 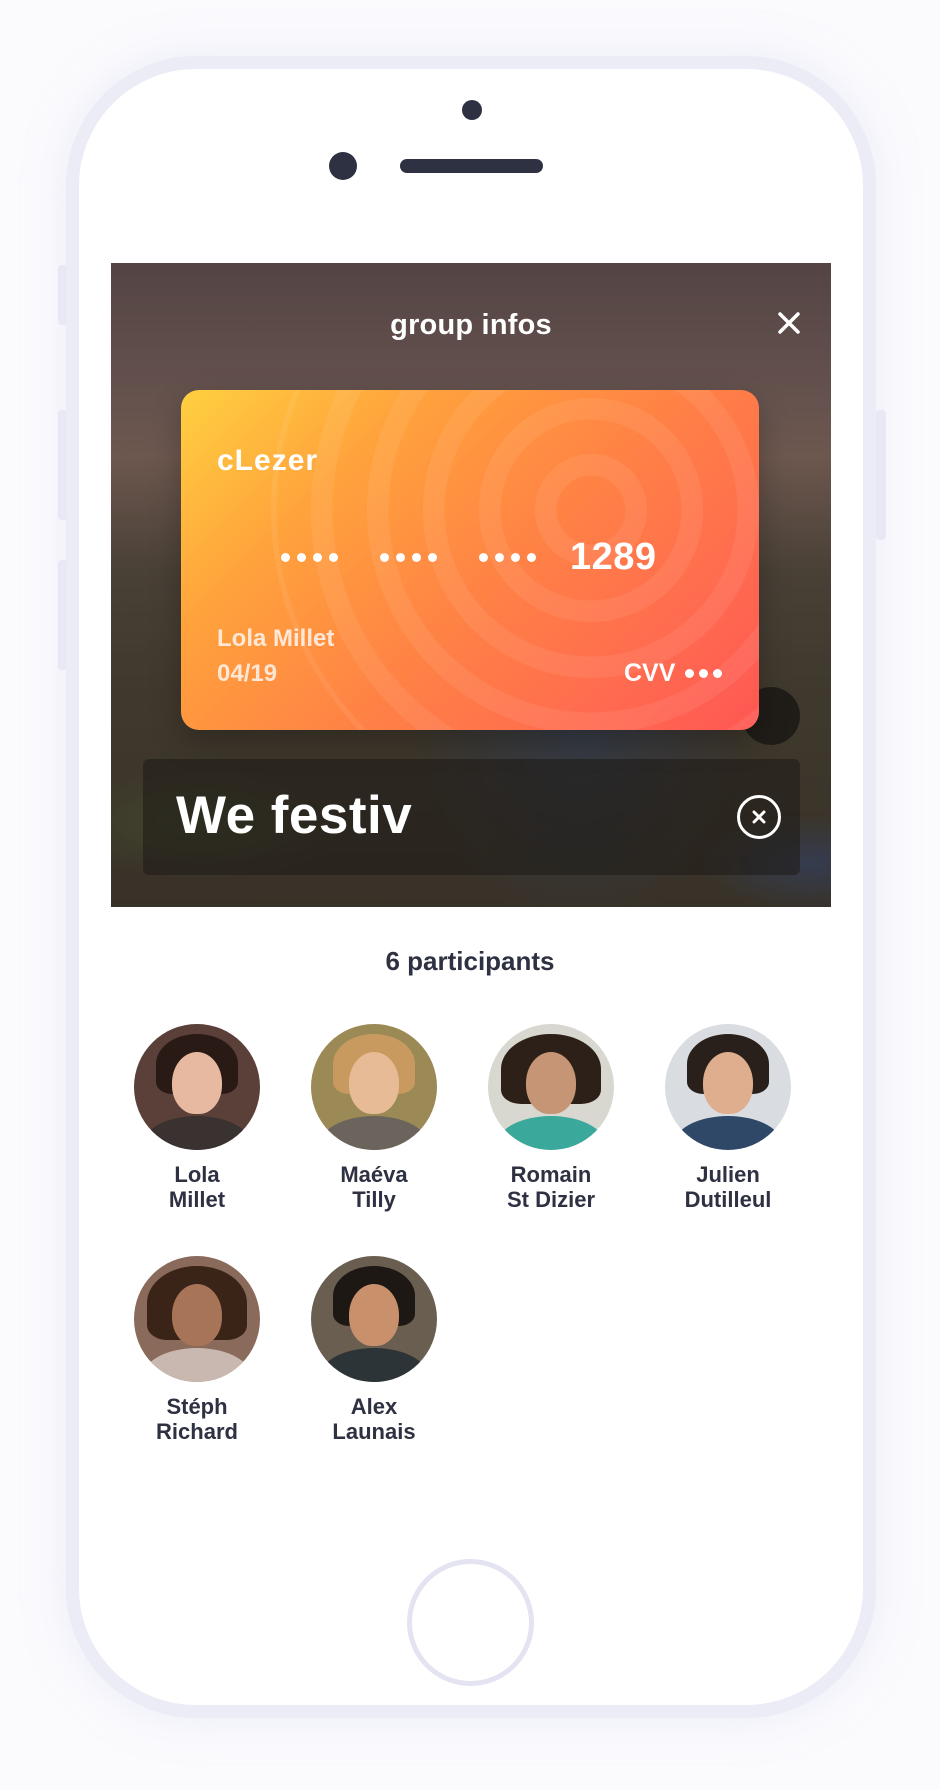 I want to click on participant-item: Stéph Richard, so click(x=197, y=1350).